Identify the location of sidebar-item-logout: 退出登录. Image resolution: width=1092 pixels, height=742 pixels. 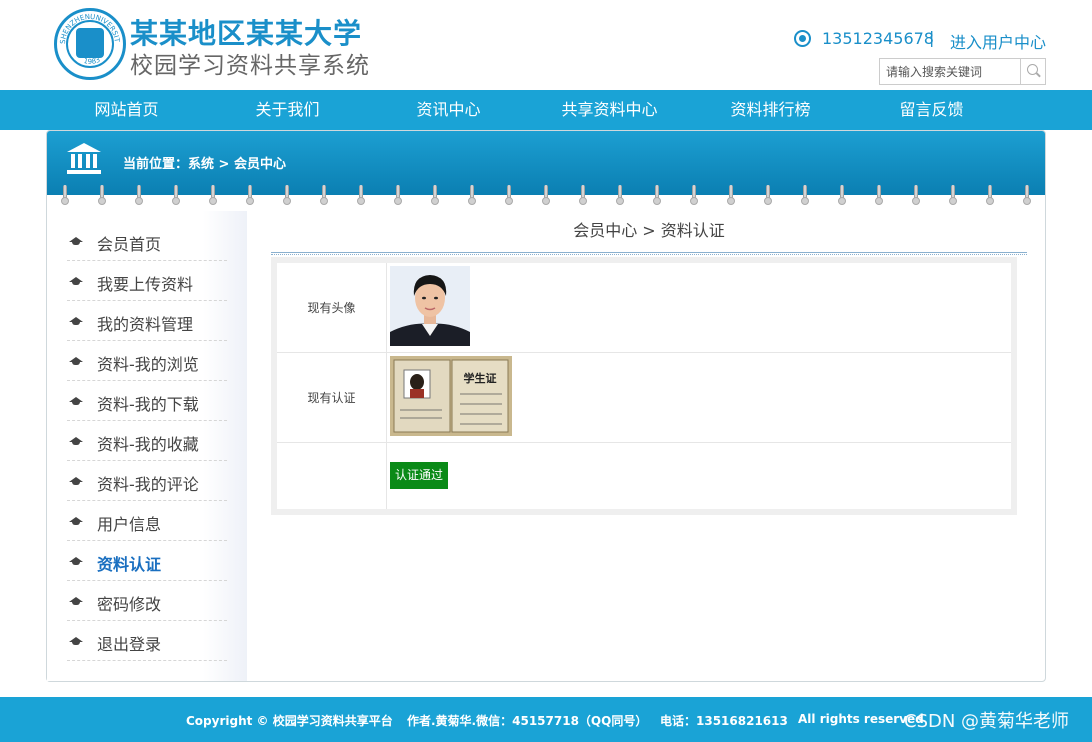
(147, 641).